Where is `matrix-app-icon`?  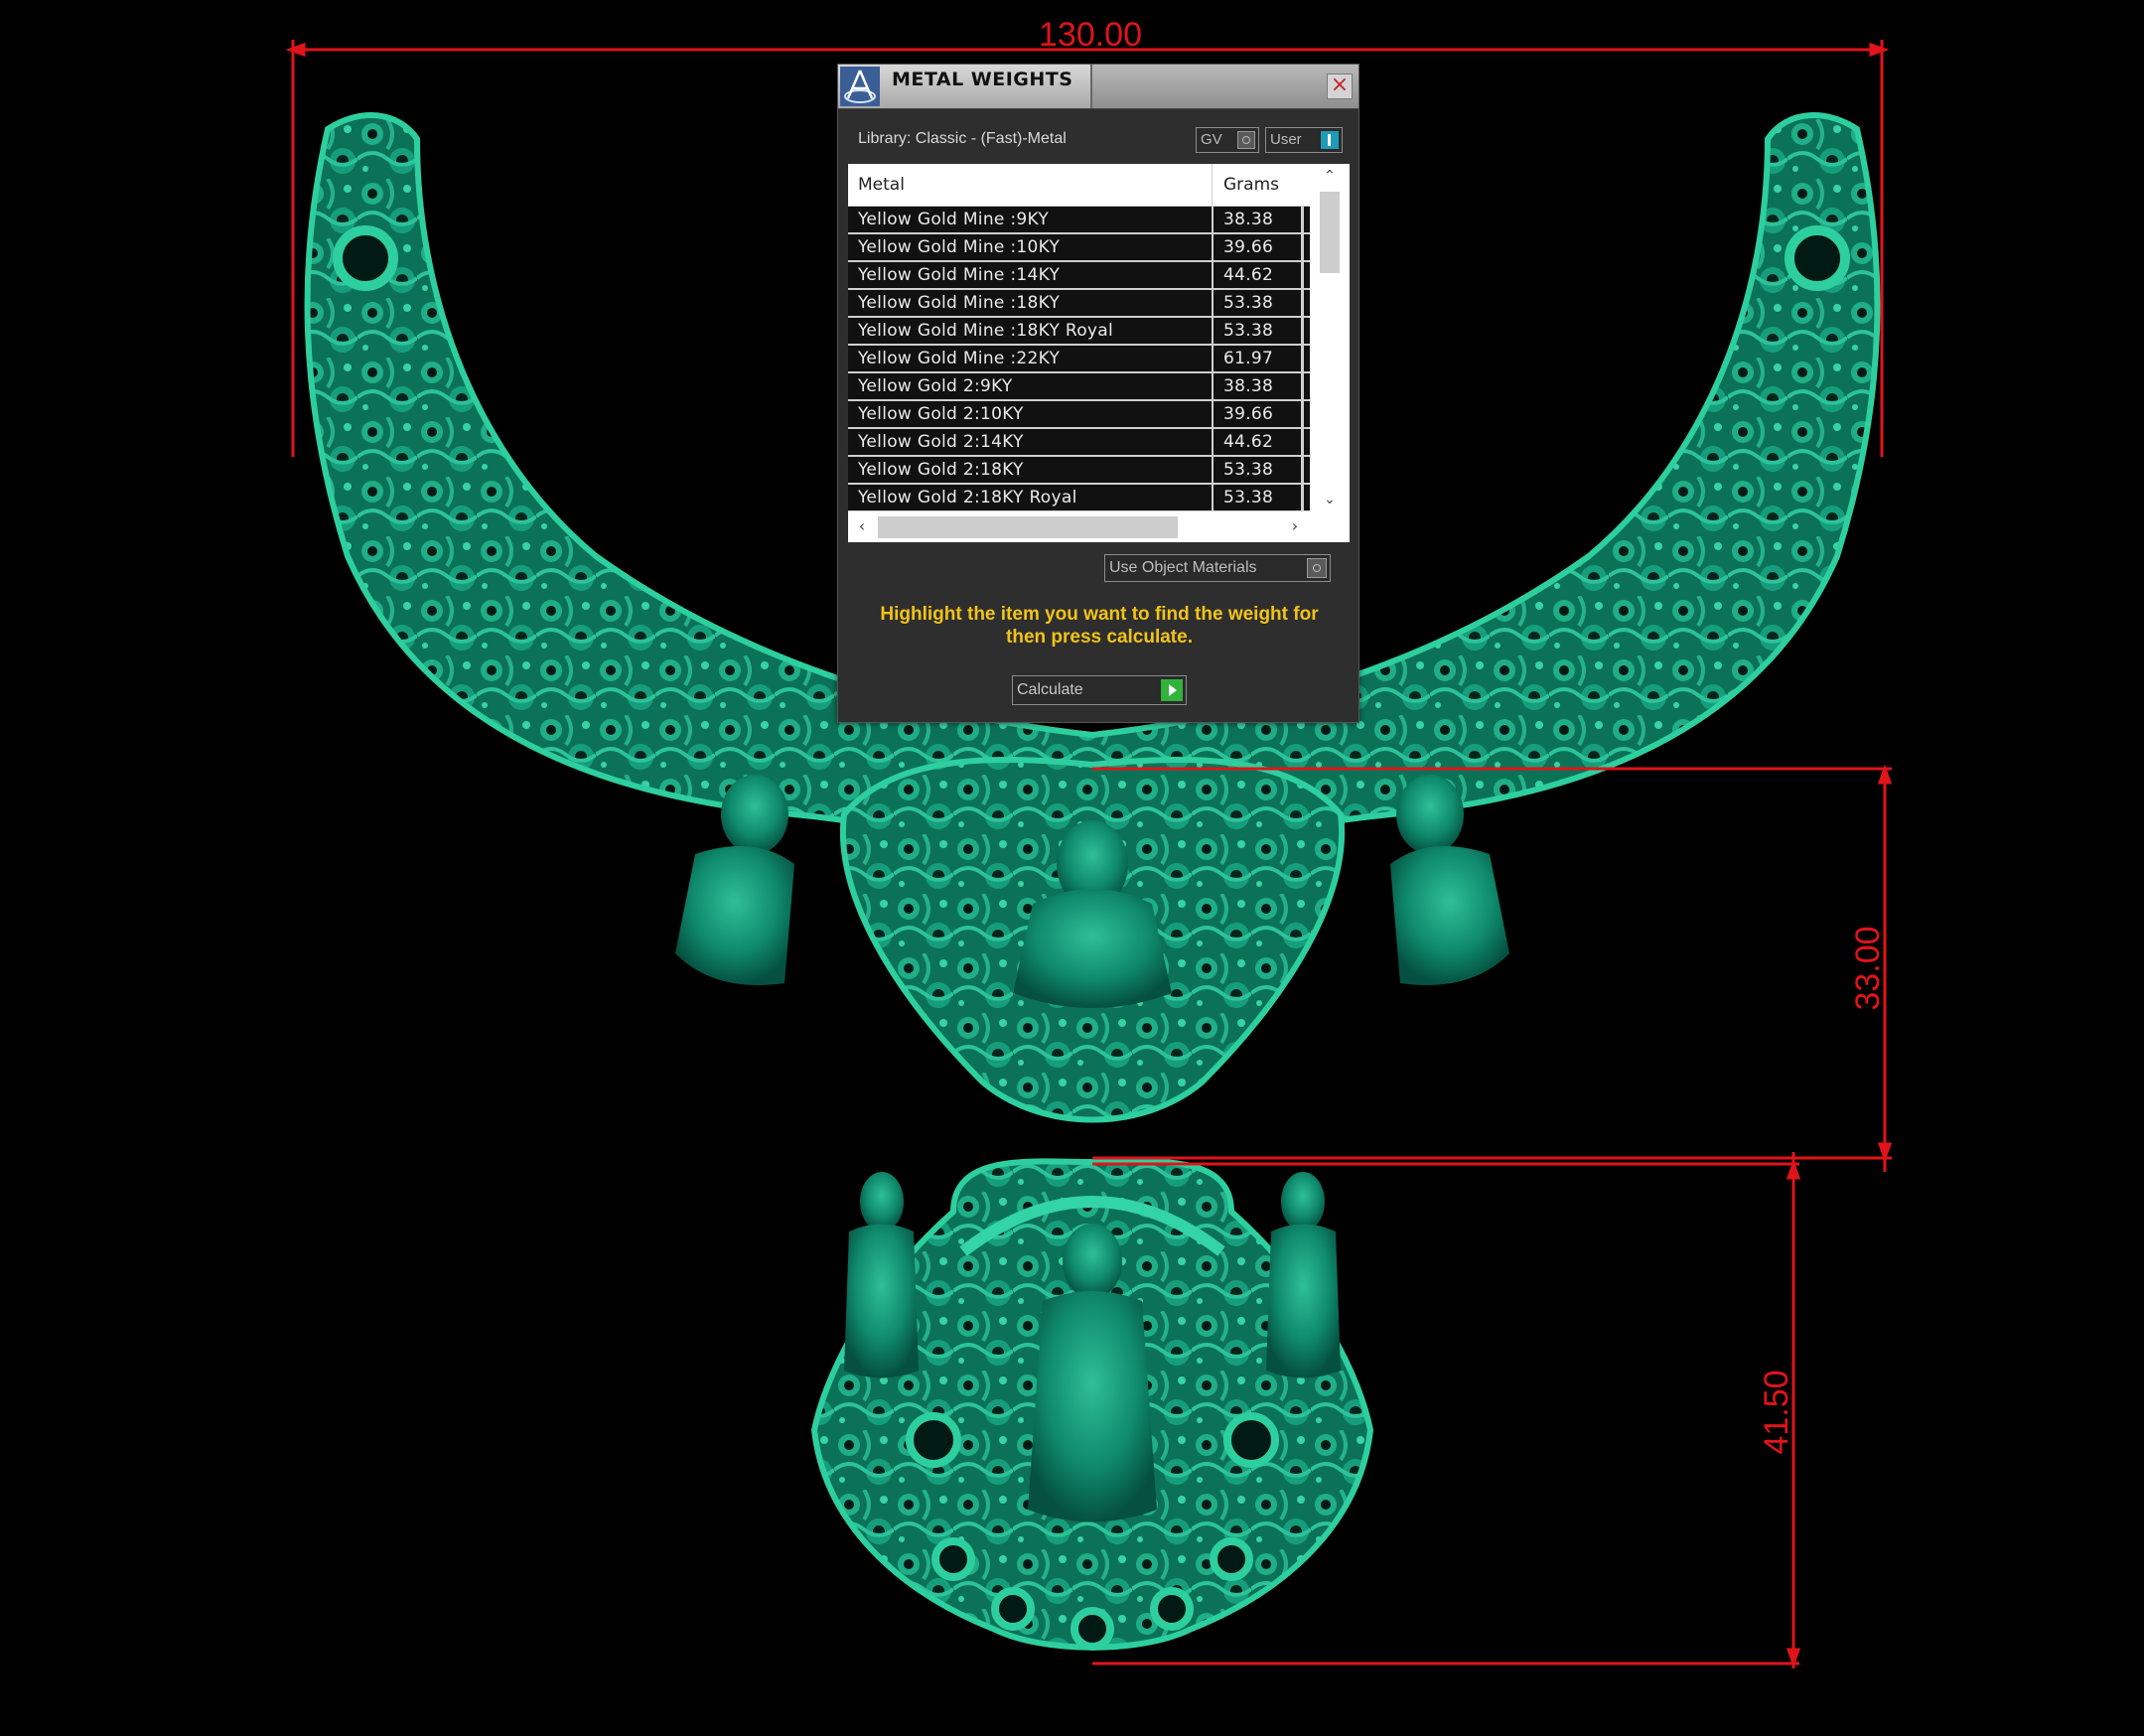
matrix-app-icon is located at coordinates (860, 86).